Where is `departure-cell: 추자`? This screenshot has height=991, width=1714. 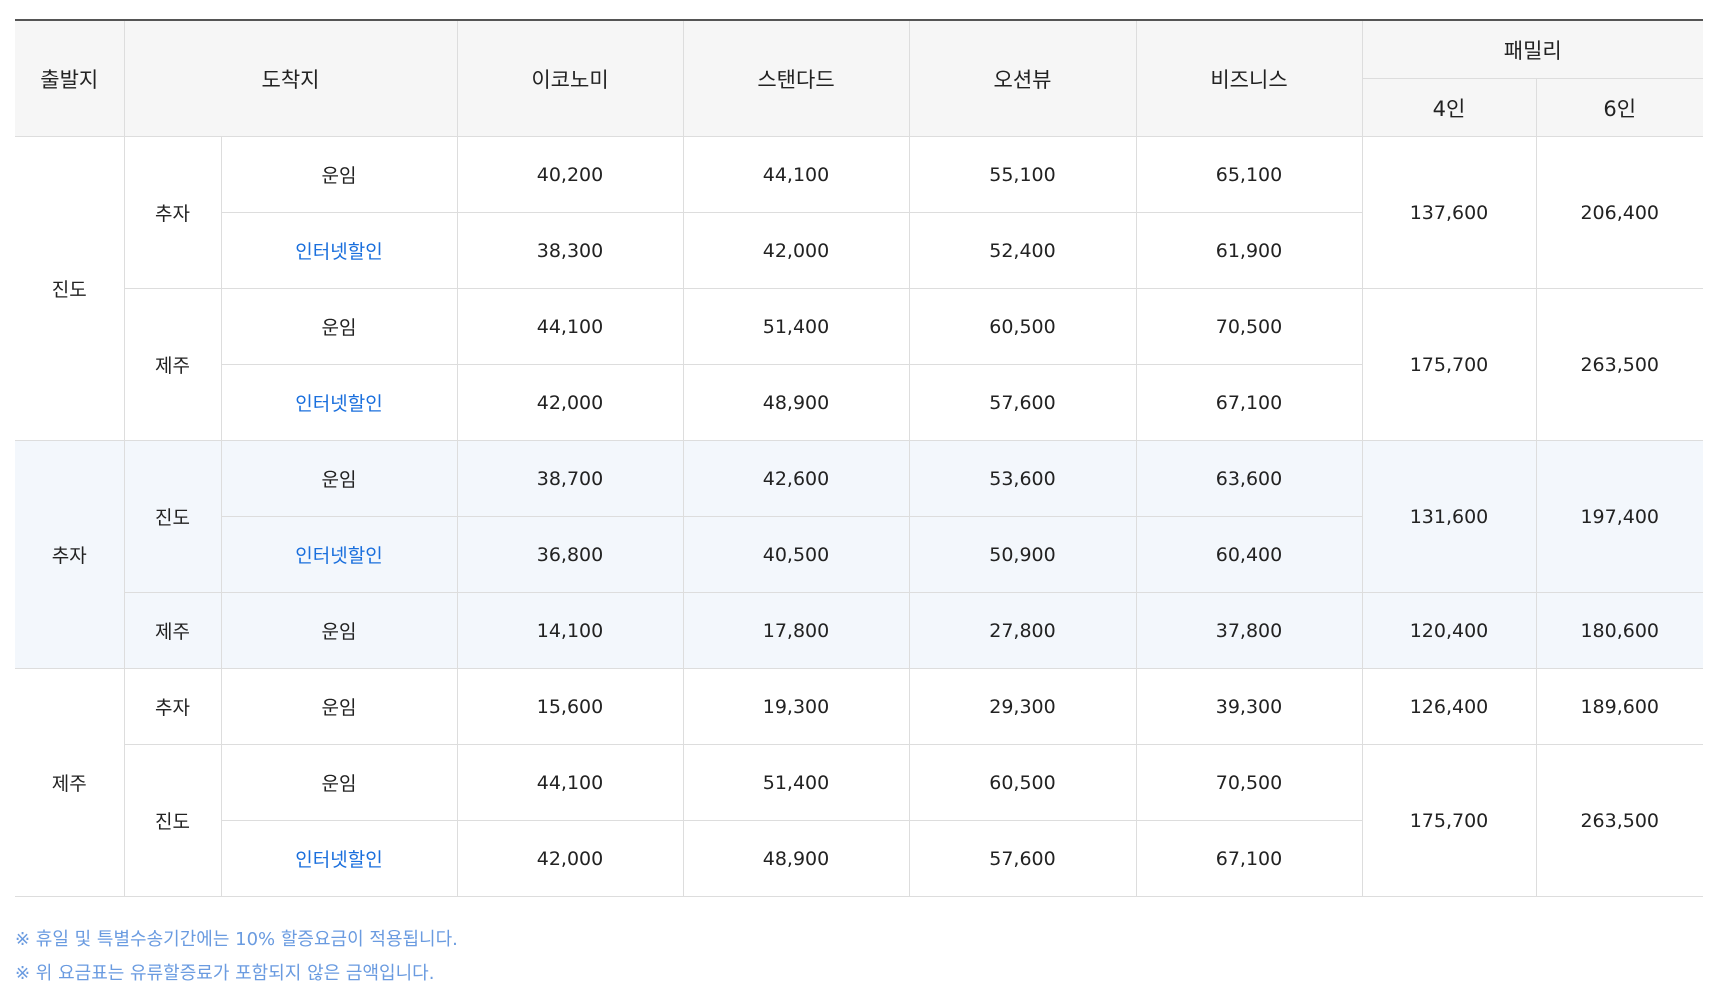
departure-cell: 추자 is located at coordinates (69, 554).